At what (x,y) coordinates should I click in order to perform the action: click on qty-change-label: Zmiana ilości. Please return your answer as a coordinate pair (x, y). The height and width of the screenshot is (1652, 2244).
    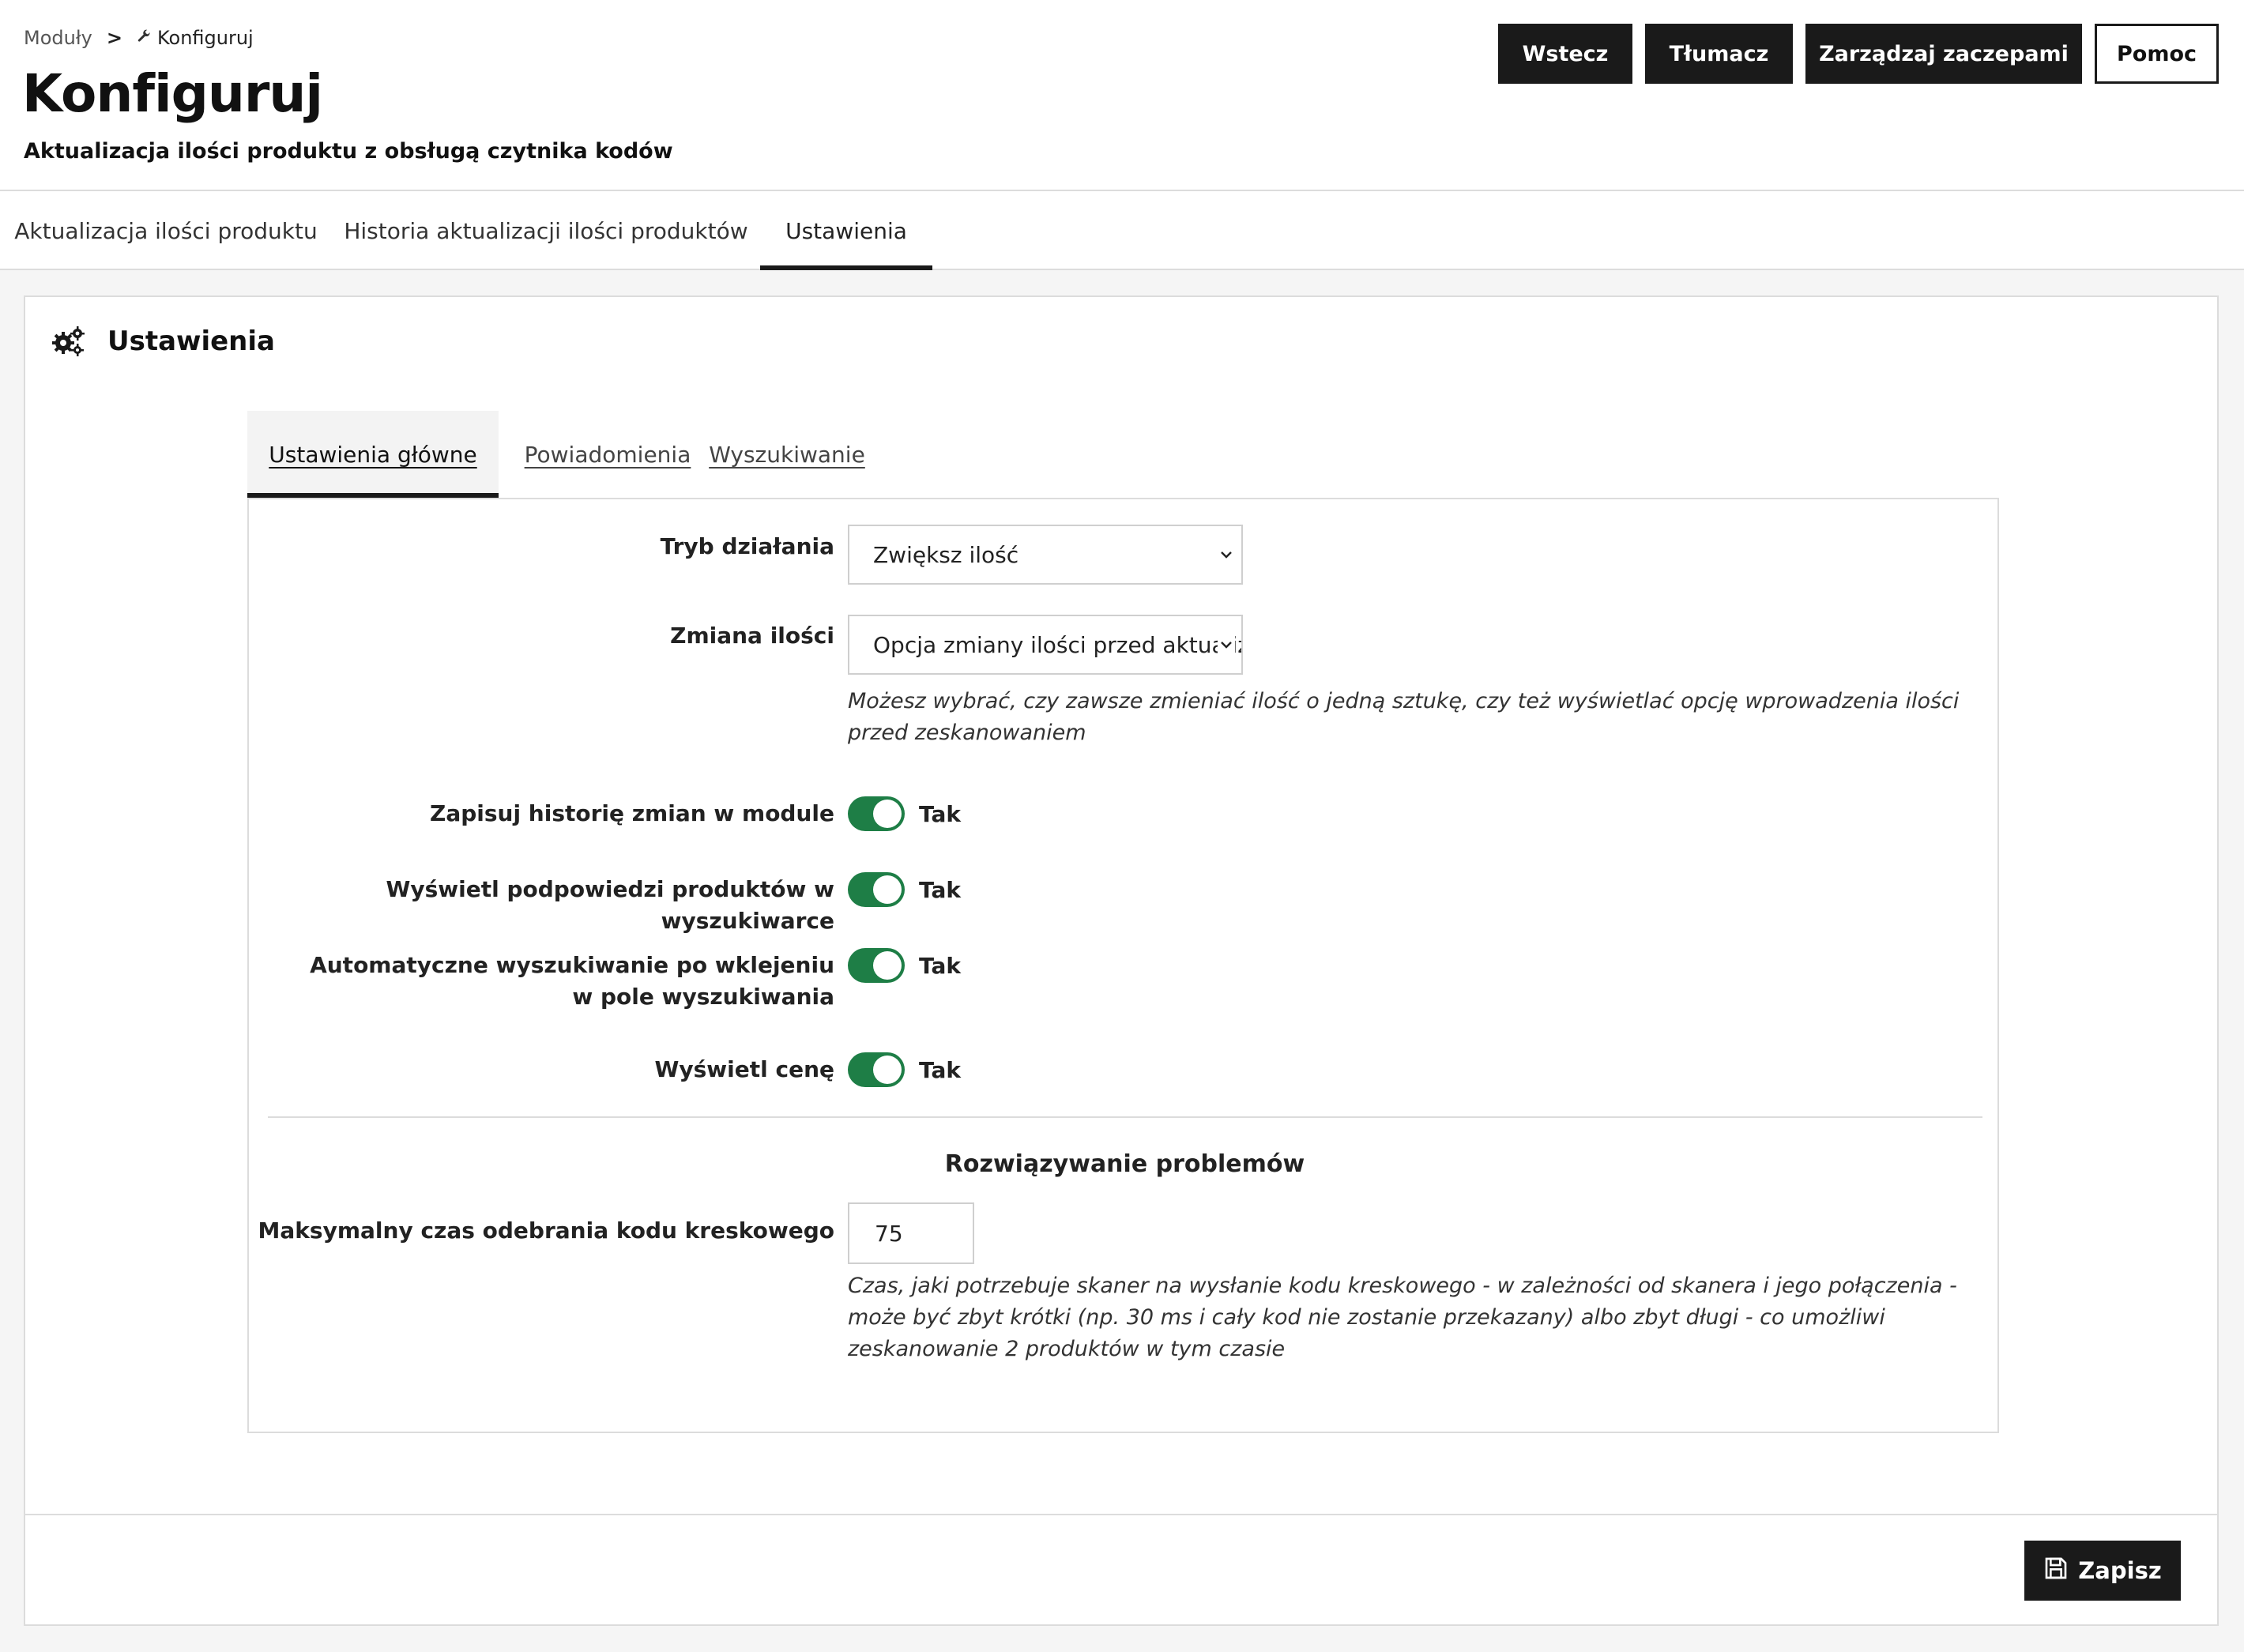
    Looking at the image, I should click on (752, 636).